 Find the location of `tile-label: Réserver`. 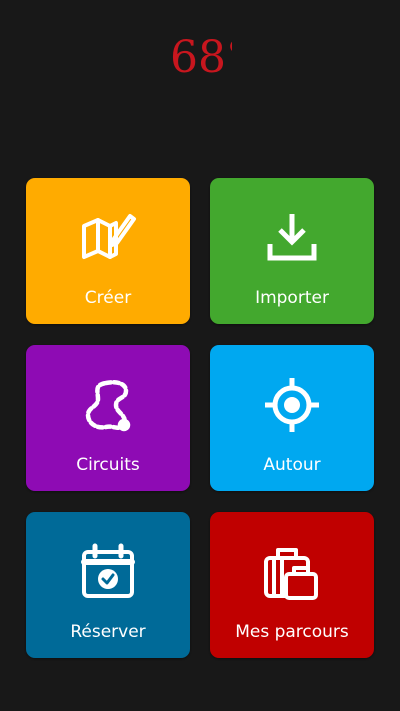

tile-label: Réserver is located at coordinates (108, 632).